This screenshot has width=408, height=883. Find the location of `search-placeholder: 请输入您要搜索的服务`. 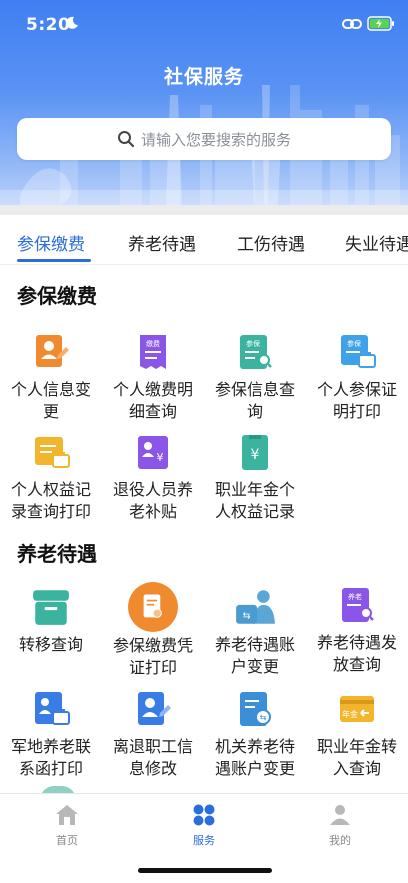

search-placeholder: 请输入您要搜索的服务 is located at coordinates (215, 139).